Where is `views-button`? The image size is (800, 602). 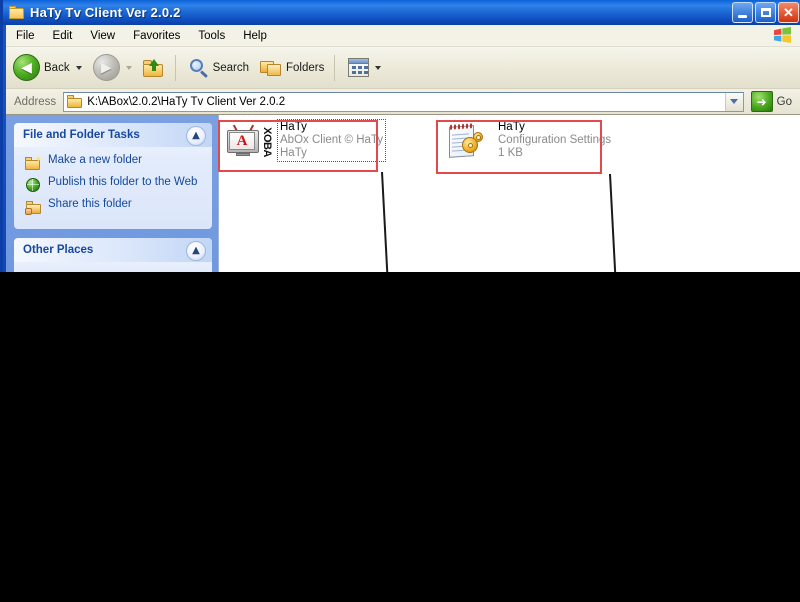
views-button is located at coordinates (364, 68).